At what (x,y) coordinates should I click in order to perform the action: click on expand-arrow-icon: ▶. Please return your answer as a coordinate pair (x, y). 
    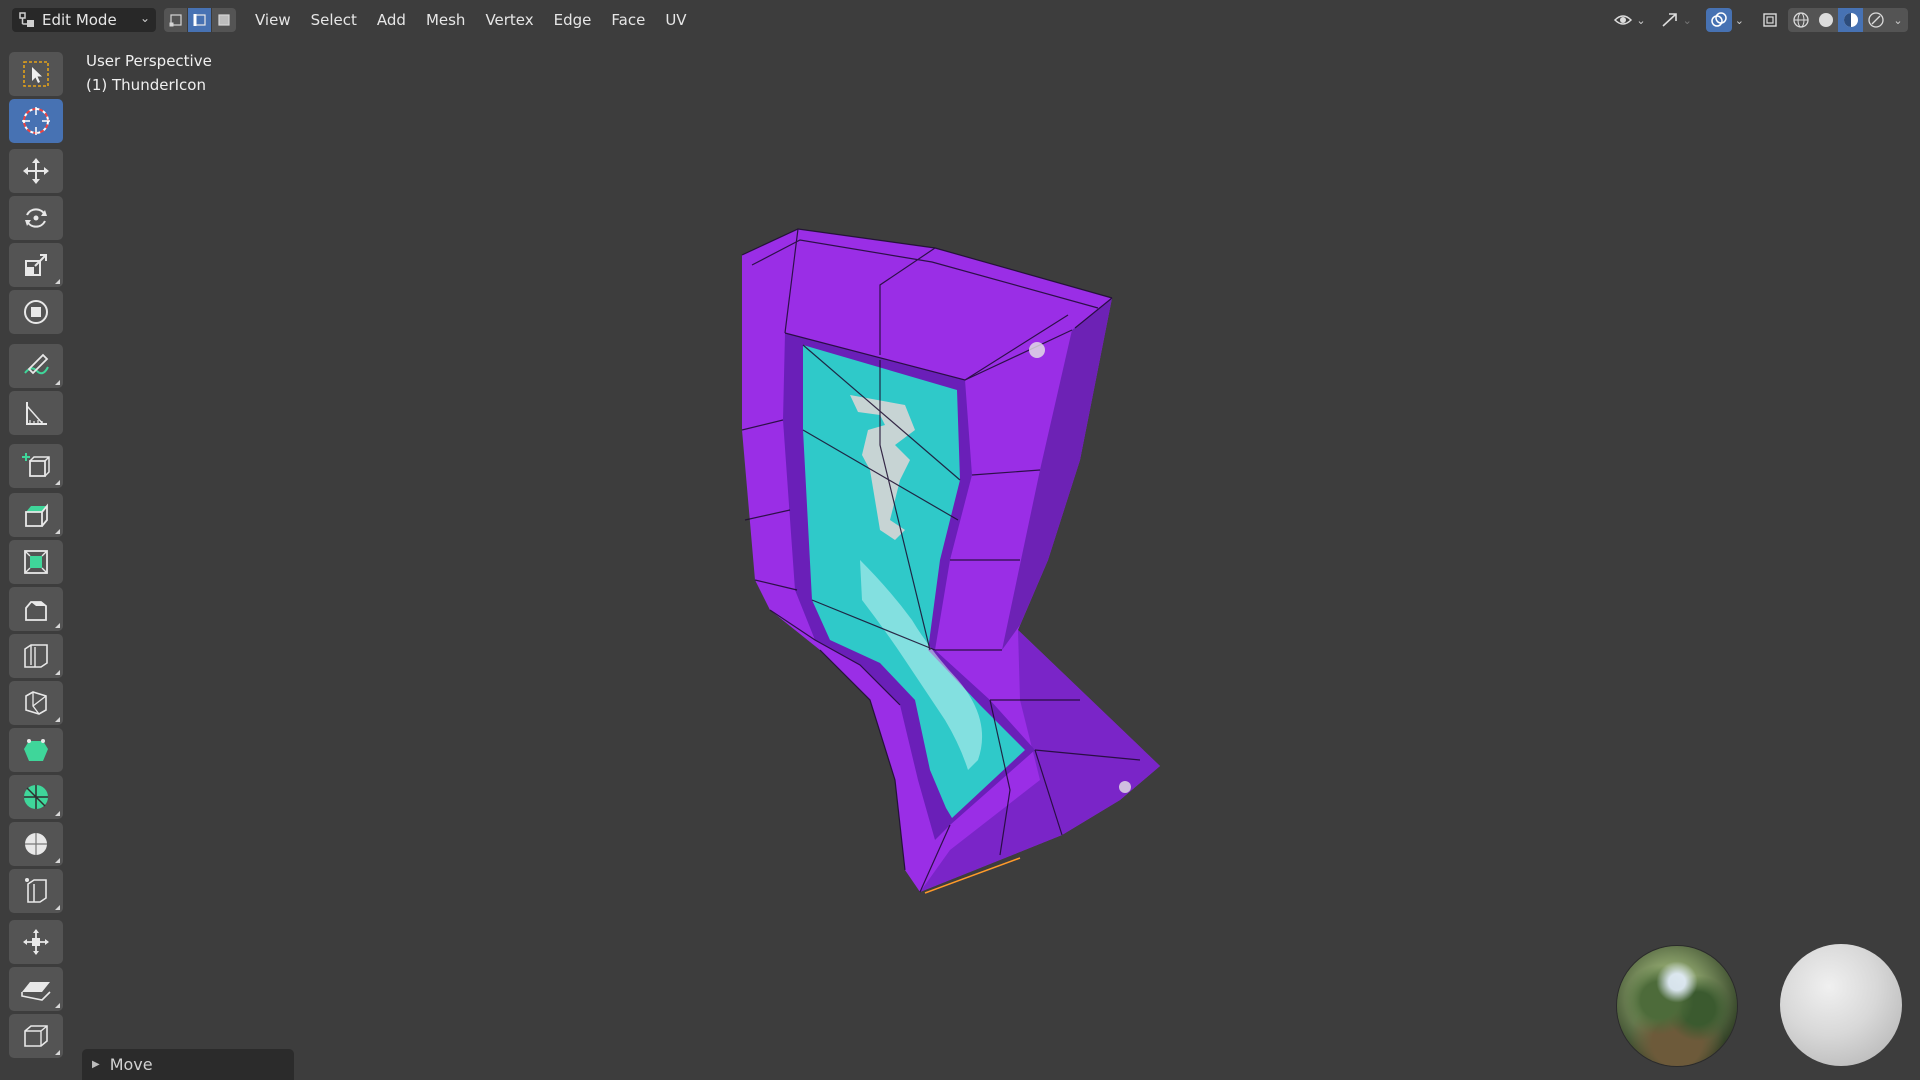
    Looking at the image, I should click on (96, 1064).